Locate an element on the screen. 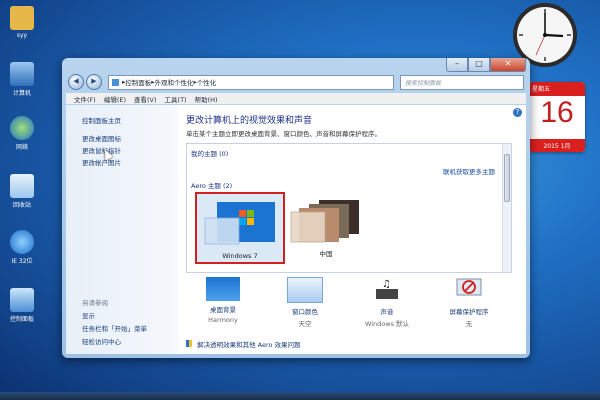 This screenshot has height=400, width=600. taskbar is located at coordinates (300, 396).